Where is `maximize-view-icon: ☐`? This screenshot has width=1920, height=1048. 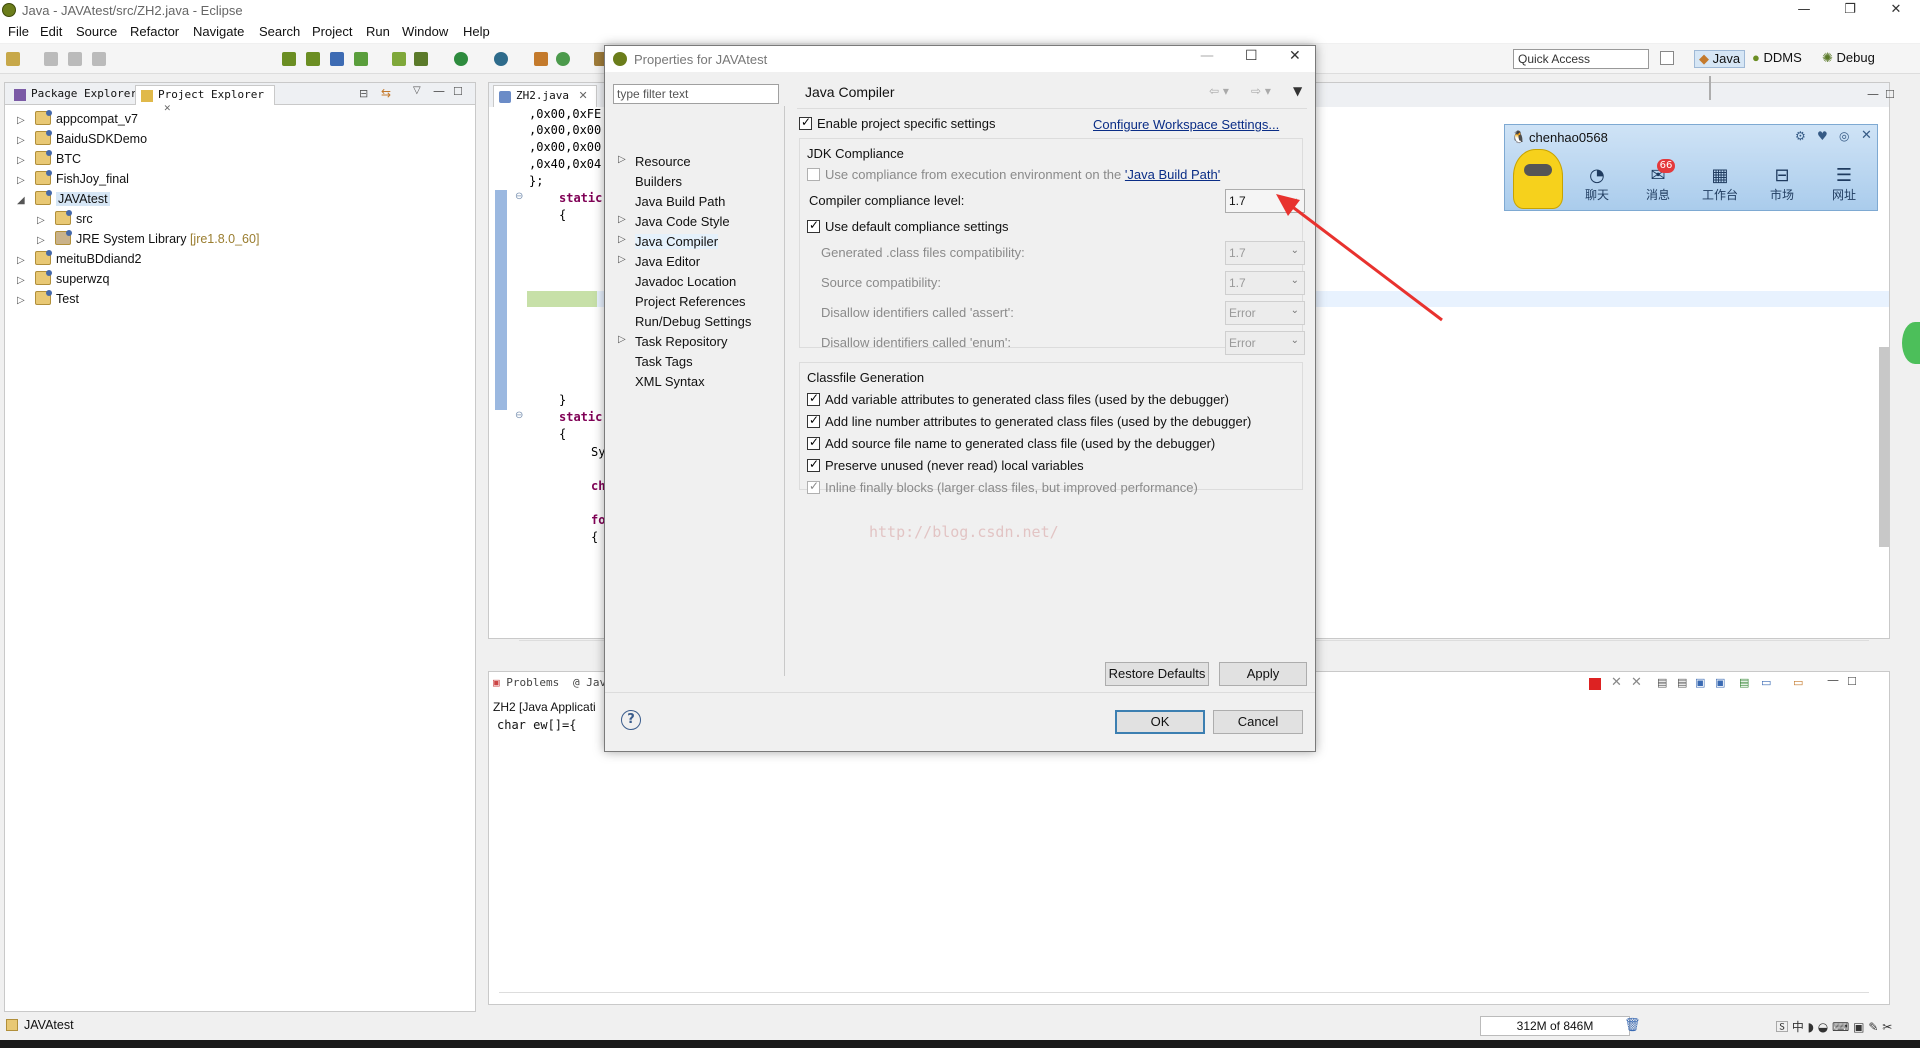
maximize-view-icon: ☐ is located at coordinates (458, 91).